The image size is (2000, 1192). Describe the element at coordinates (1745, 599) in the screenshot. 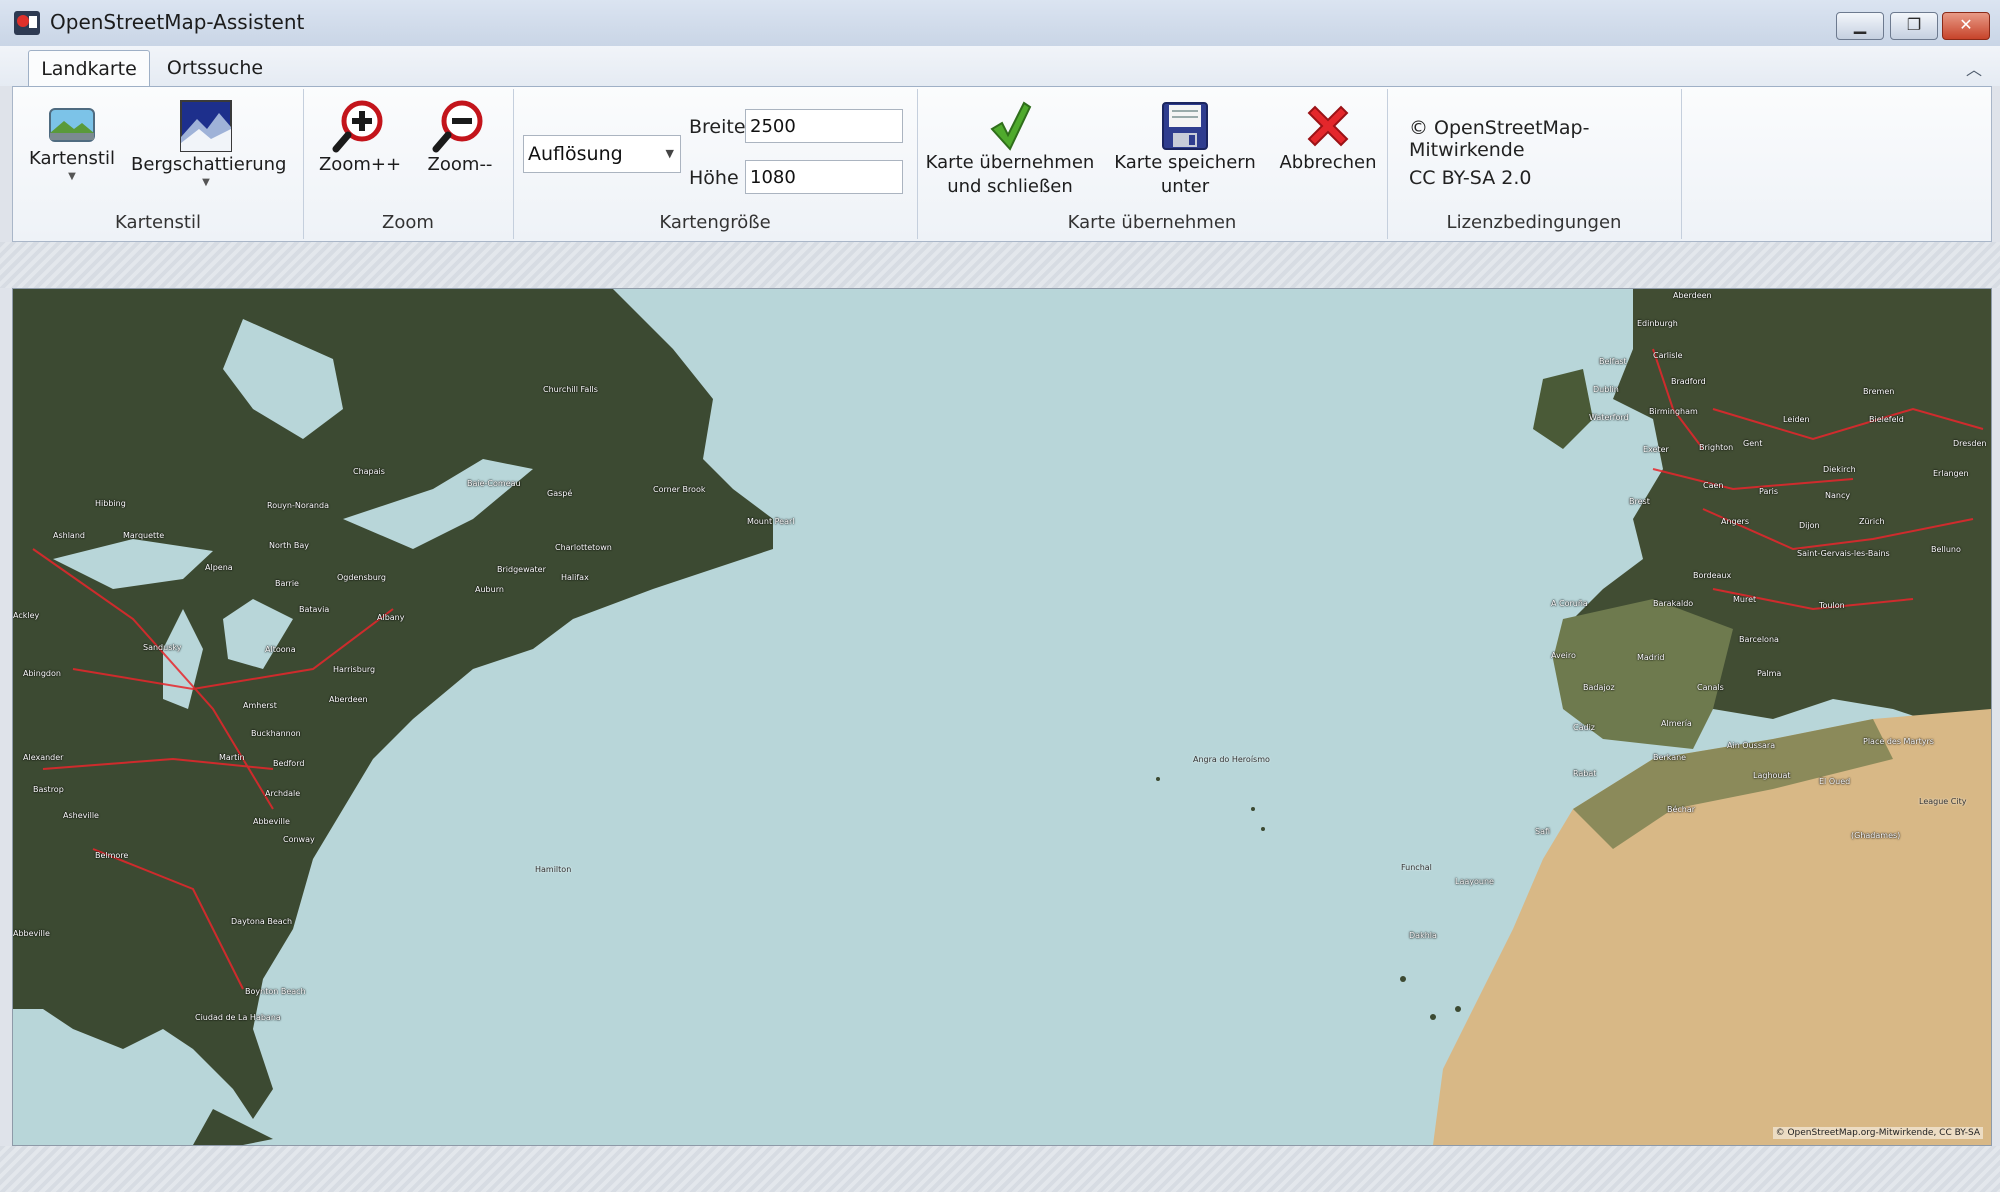

I see `map-label: Muret` at that location.